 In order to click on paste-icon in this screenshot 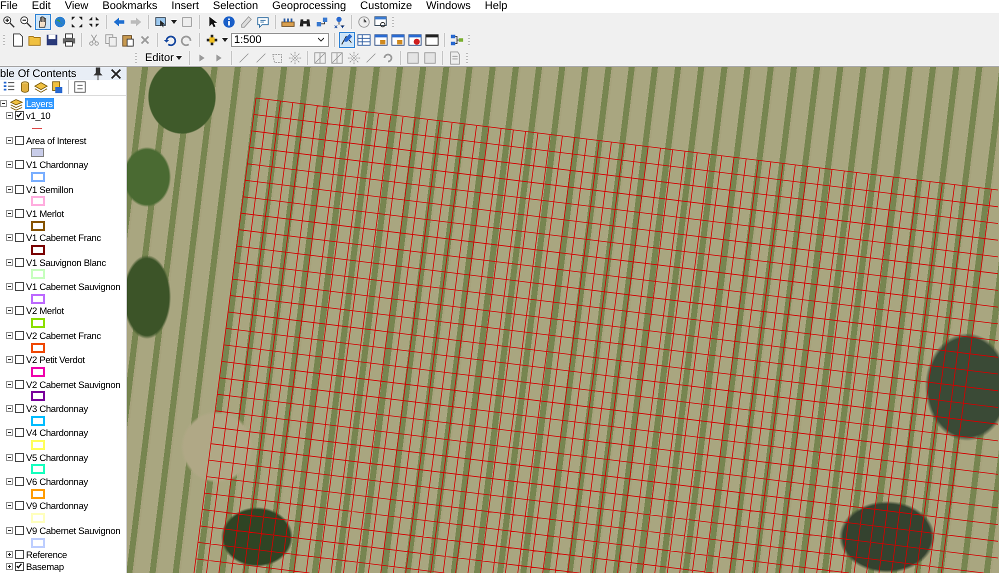, I will do `click(128, 40)`.